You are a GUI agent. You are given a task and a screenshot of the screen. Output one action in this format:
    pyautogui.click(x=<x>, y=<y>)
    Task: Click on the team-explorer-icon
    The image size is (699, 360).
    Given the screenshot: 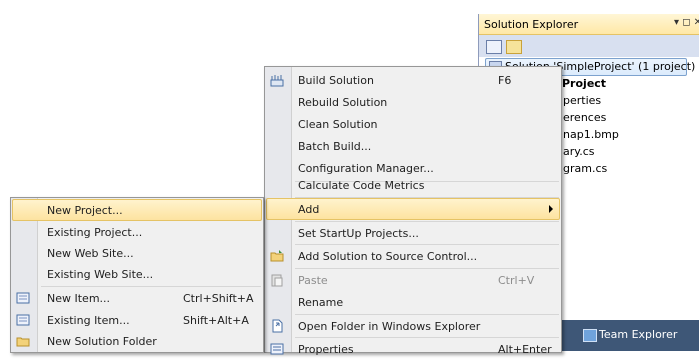 What is the action you would take?
    pyautogui.click(x=590, y=335)
    